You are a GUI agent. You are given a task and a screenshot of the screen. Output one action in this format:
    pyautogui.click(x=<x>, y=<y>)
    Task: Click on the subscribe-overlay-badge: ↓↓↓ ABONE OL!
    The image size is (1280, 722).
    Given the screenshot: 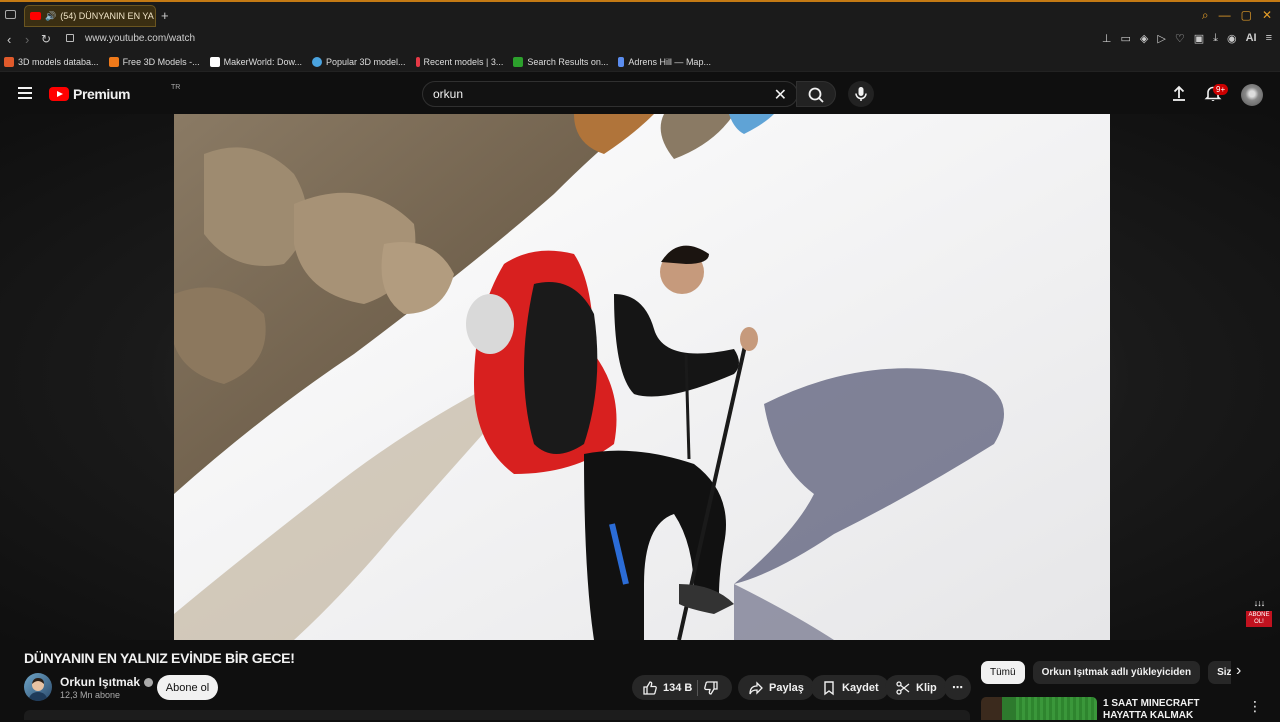 What is the action you would take?
    pyautogui.click(x=1259, y=612)
    